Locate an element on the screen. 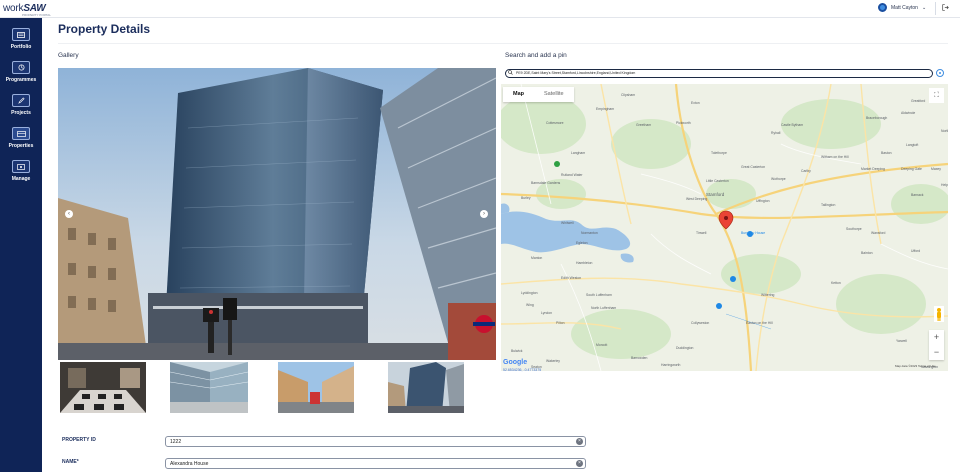 The image size is (960, 472). map-place-label: Ufford is located at coordinates (915, 251).